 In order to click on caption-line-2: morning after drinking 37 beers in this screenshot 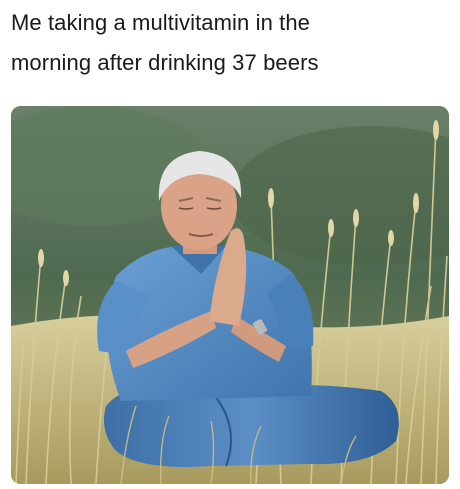, I will do `click(165, 62)`.